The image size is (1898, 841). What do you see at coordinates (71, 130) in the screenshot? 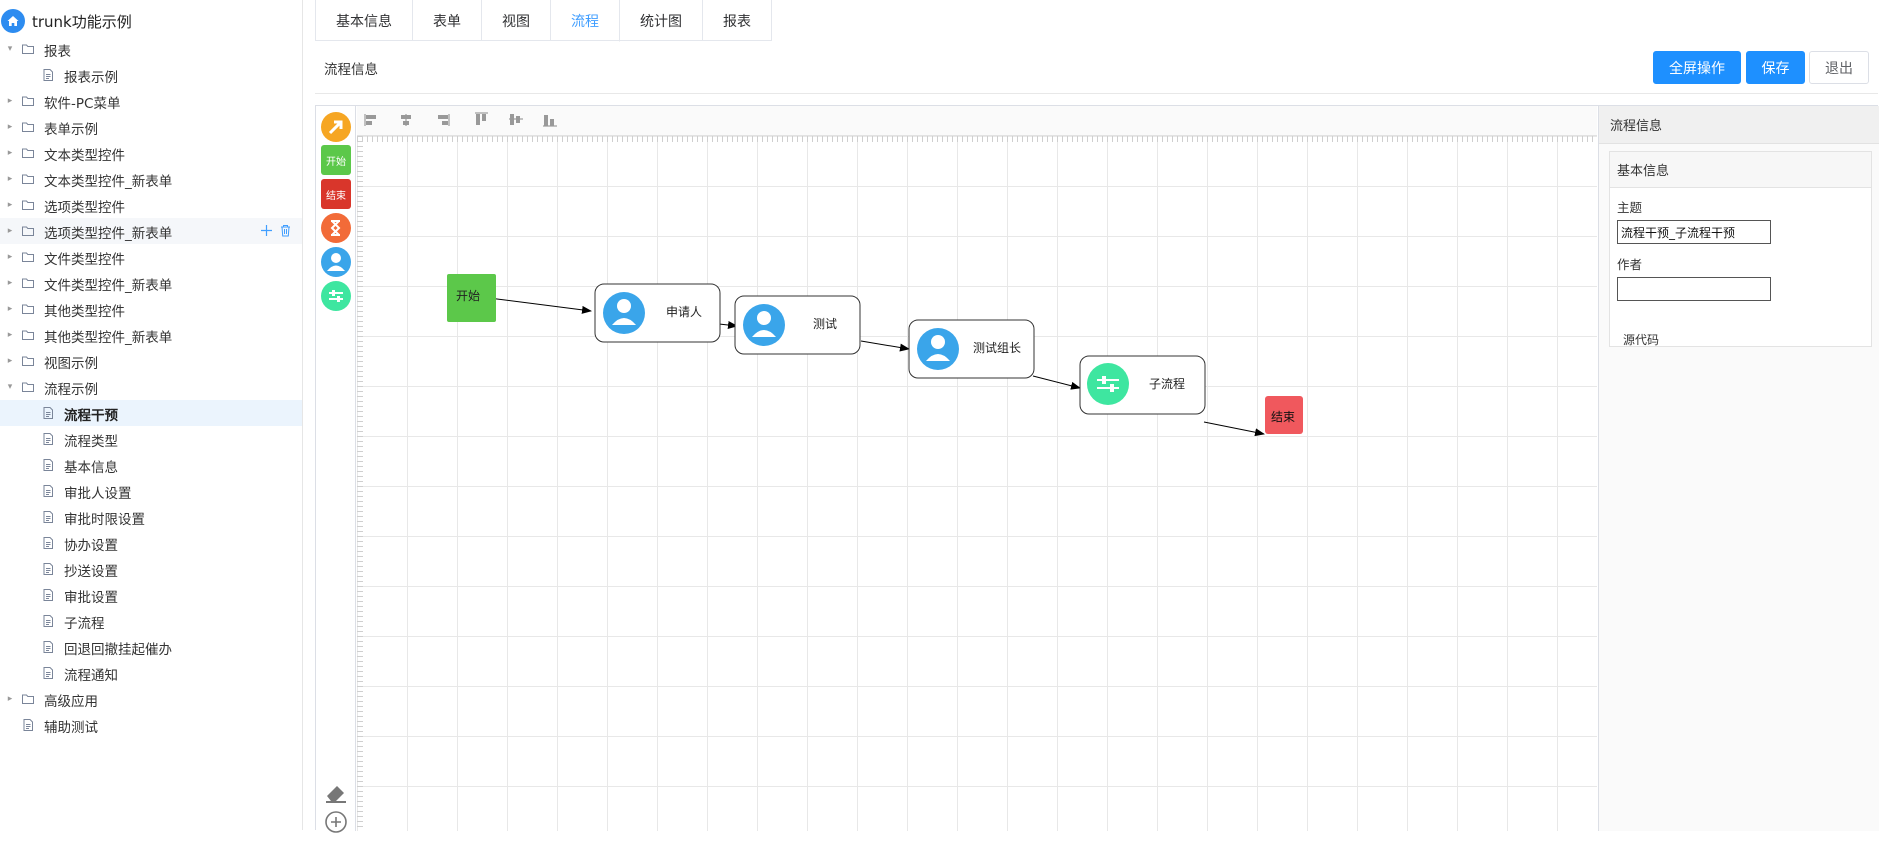
I see `tree-item-label: 表单示例` at bounding box center [71, 130].